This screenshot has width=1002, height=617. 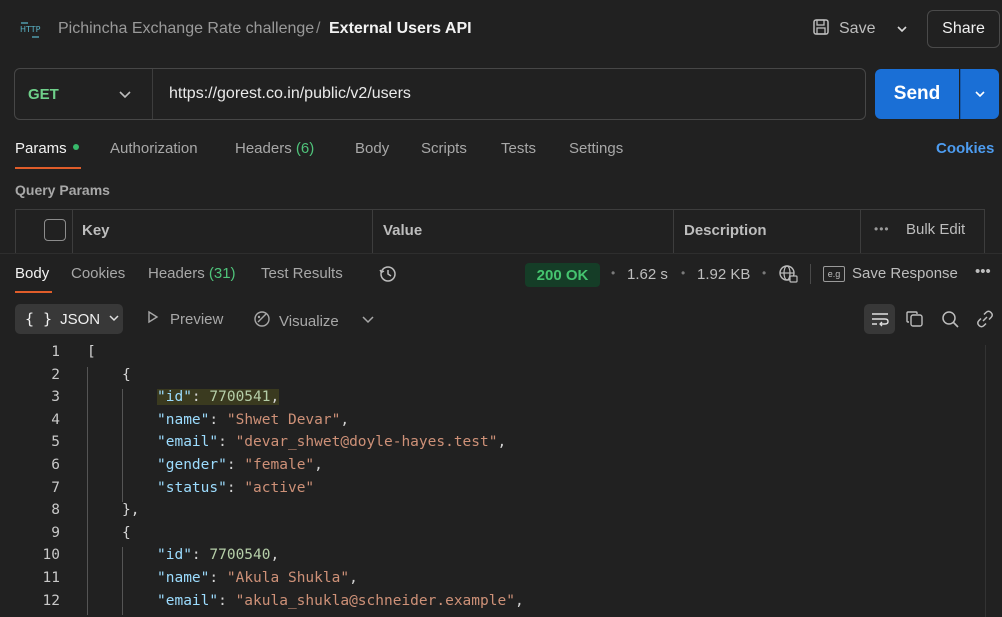 I want to click on status-badge: 200 OK, so click(x=562, y=275).